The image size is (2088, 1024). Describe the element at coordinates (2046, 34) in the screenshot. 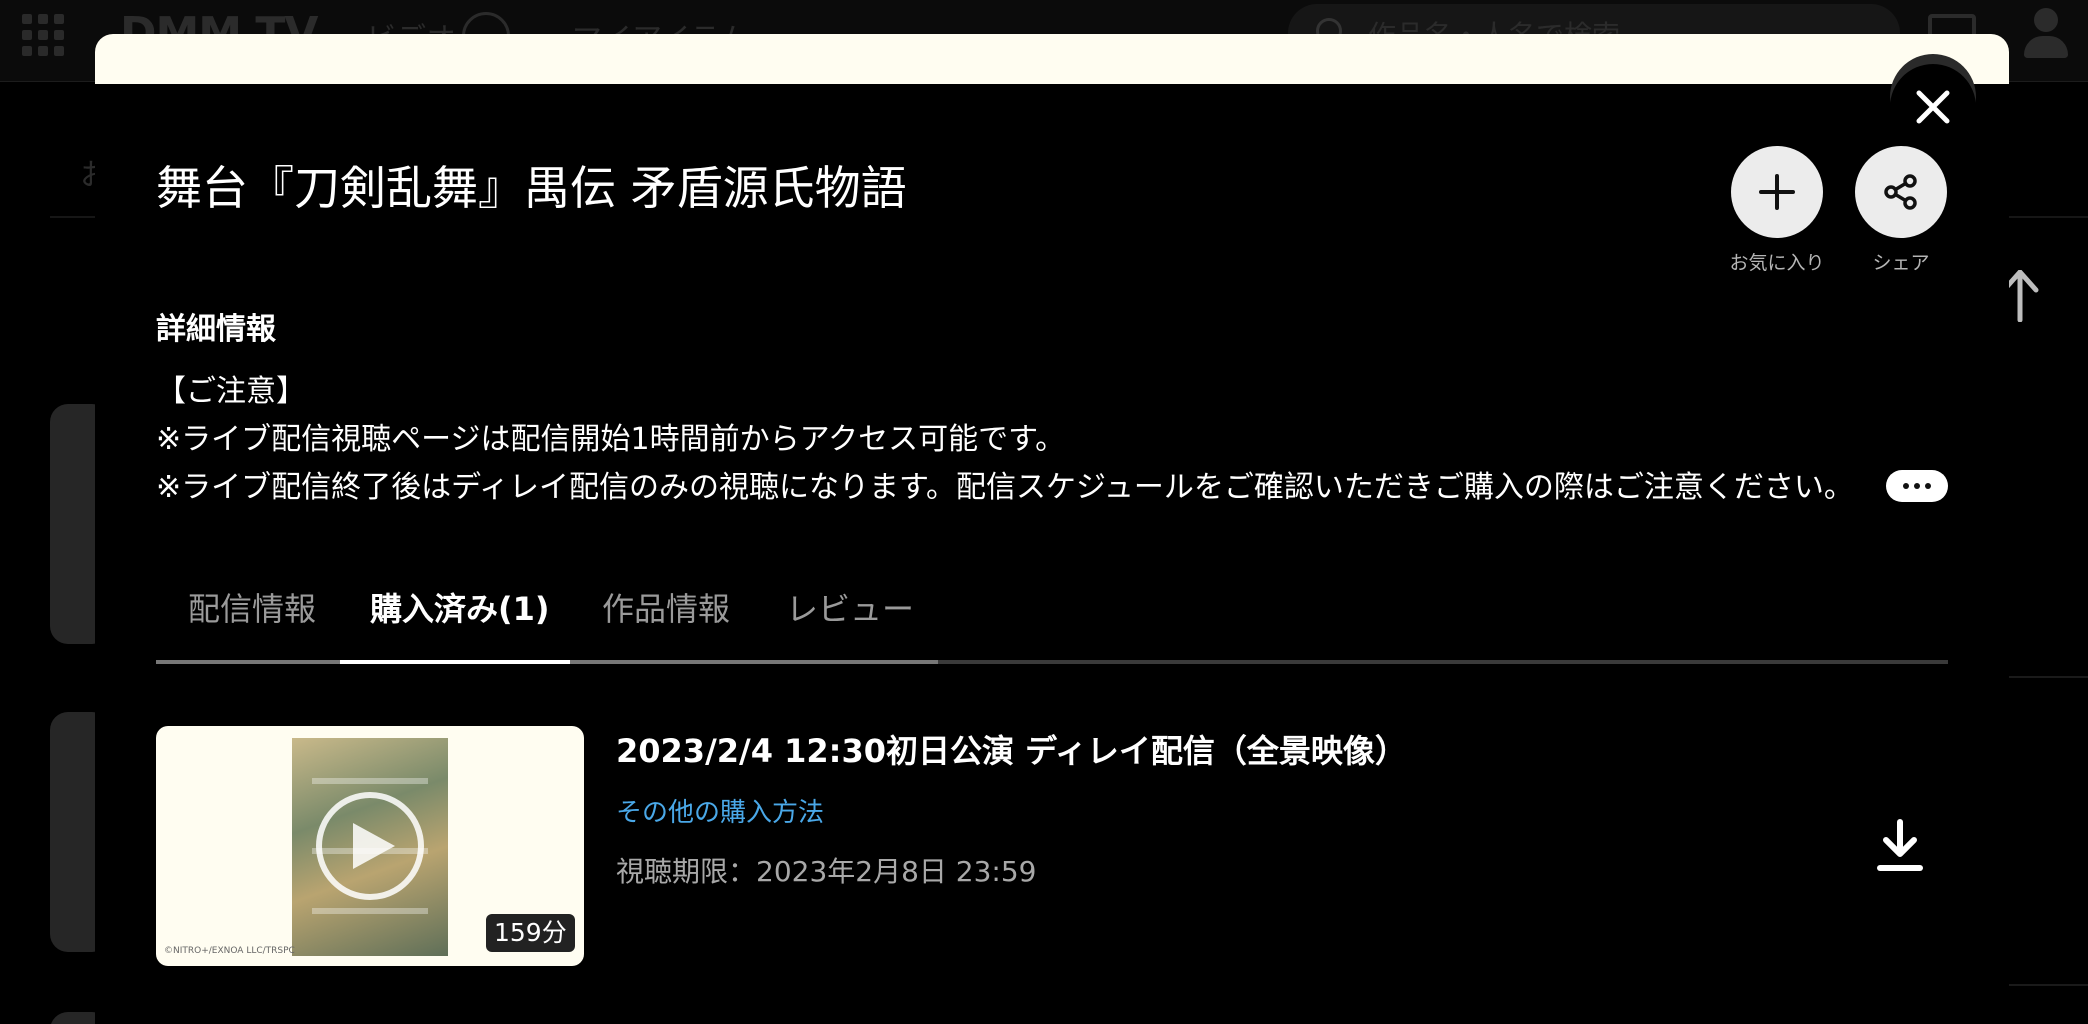

I see `user-account-icon` at that location.